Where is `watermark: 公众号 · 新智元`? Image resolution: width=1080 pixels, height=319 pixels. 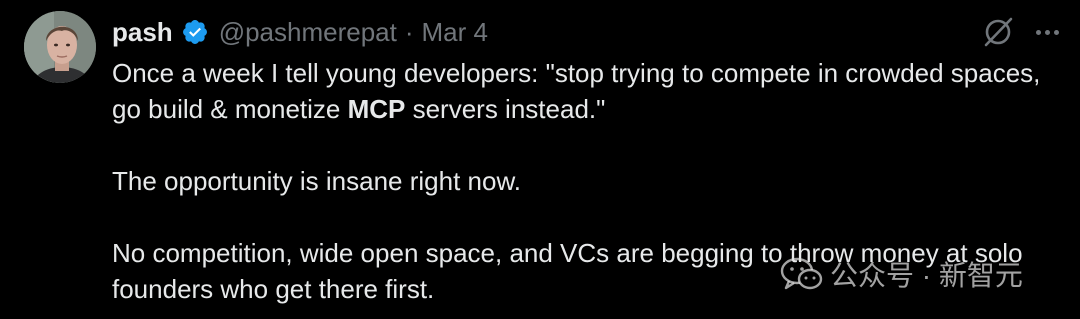
watermark: 公众号 · 新智元 is located at coordinates (901, 274).